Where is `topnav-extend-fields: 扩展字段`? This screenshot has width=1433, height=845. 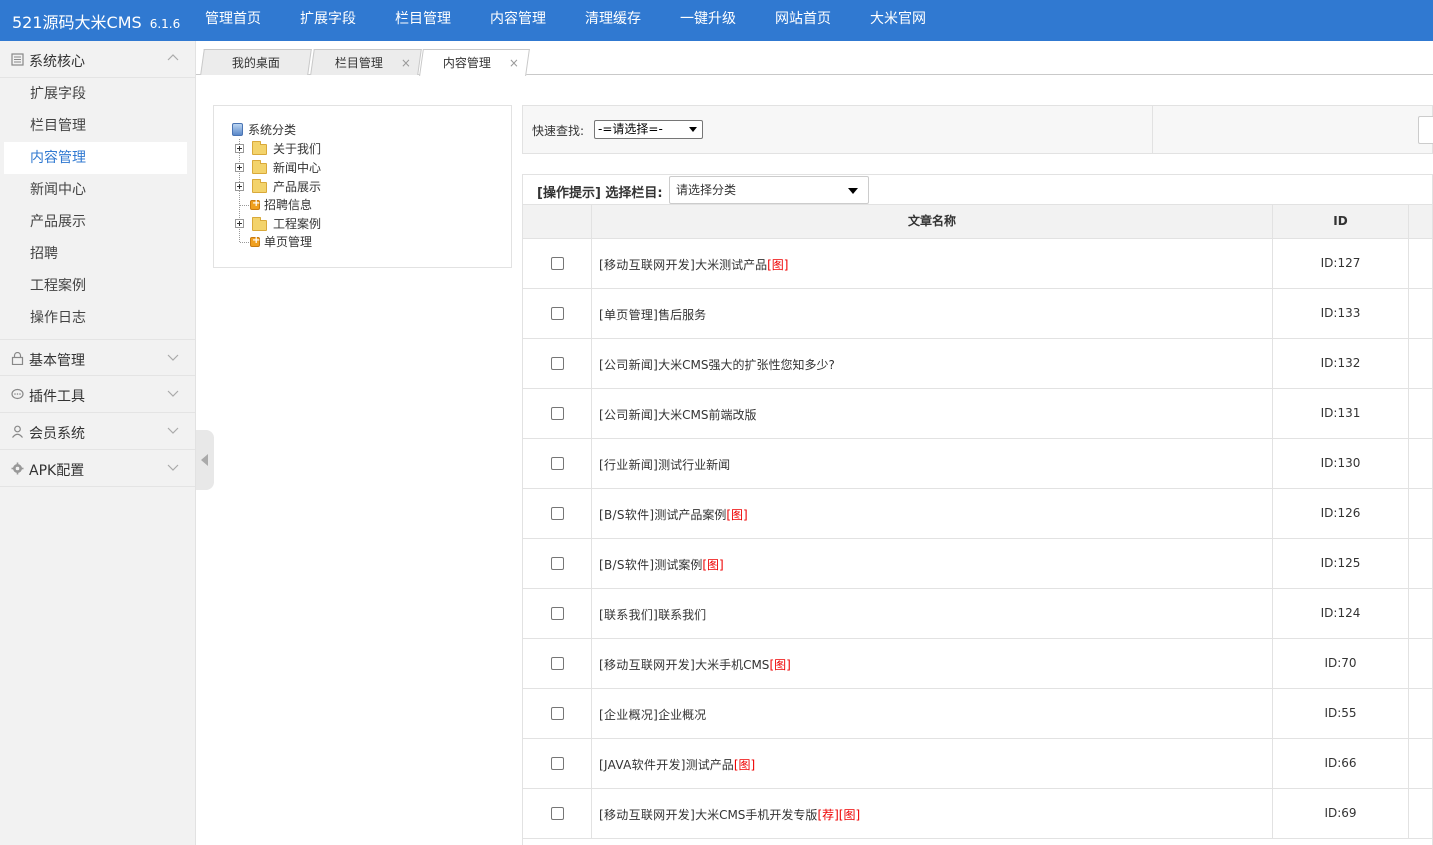
topnav-extend-fields: 扩展字段 is located at coordinates (328, 20).